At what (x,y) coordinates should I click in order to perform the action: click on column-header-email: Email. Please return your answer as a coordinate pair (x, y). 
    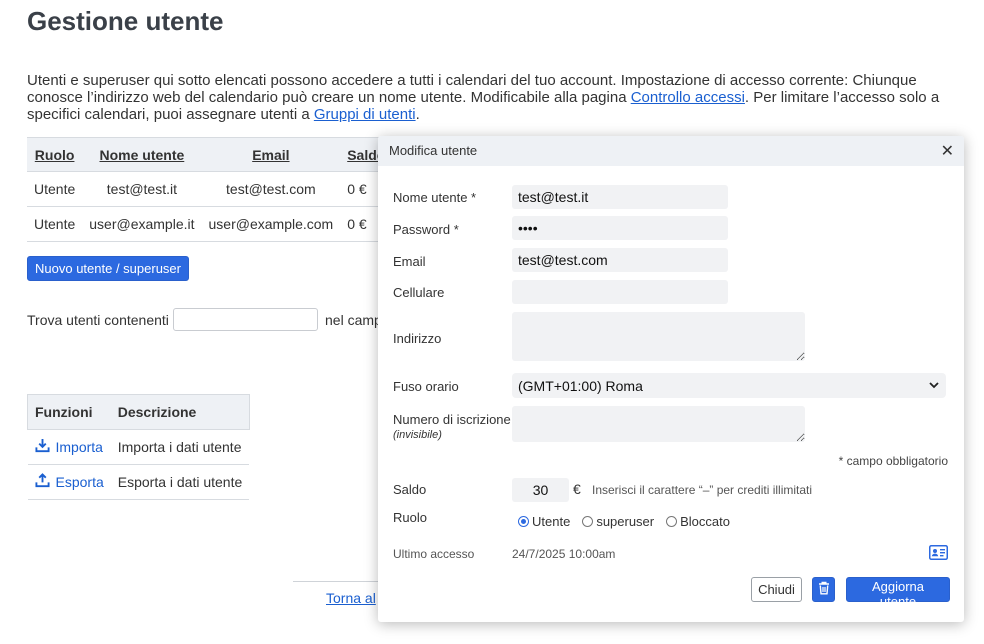
    Looking at the image, I should click on (271, 154).